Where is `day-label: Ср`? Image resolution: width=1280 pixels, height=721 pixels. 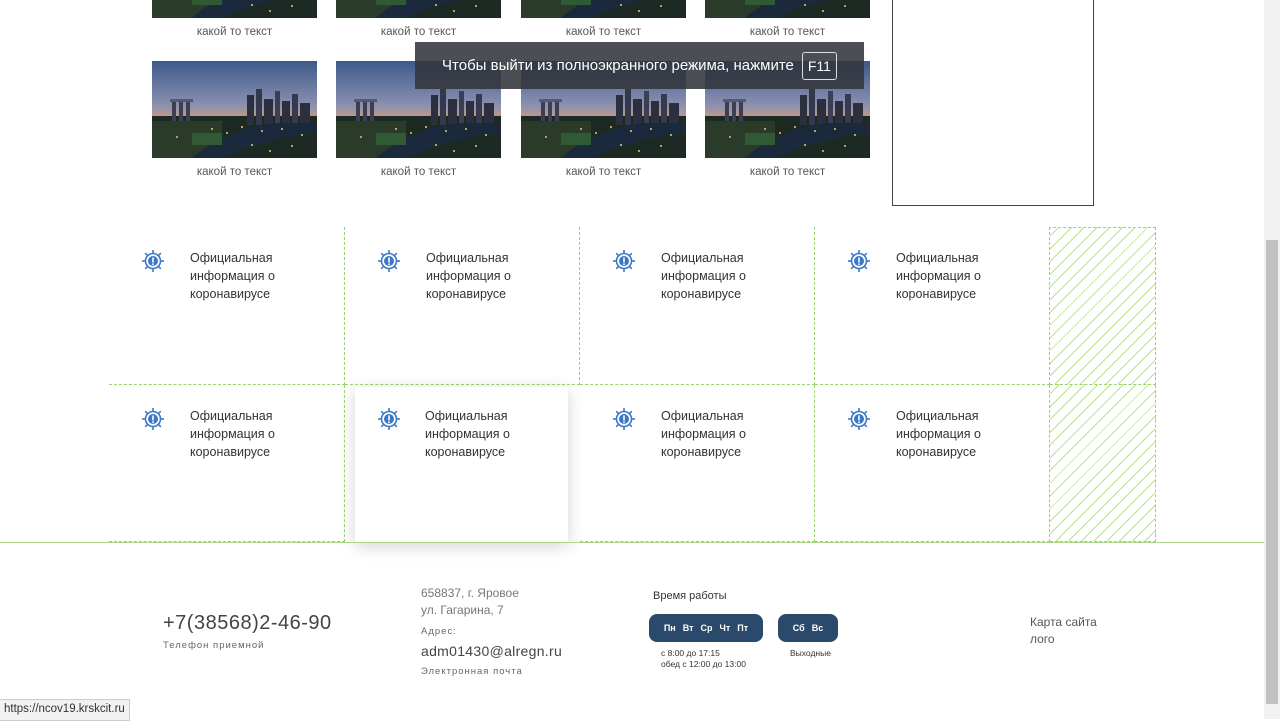
day-label: Ср is located at coordinates (706, 628).